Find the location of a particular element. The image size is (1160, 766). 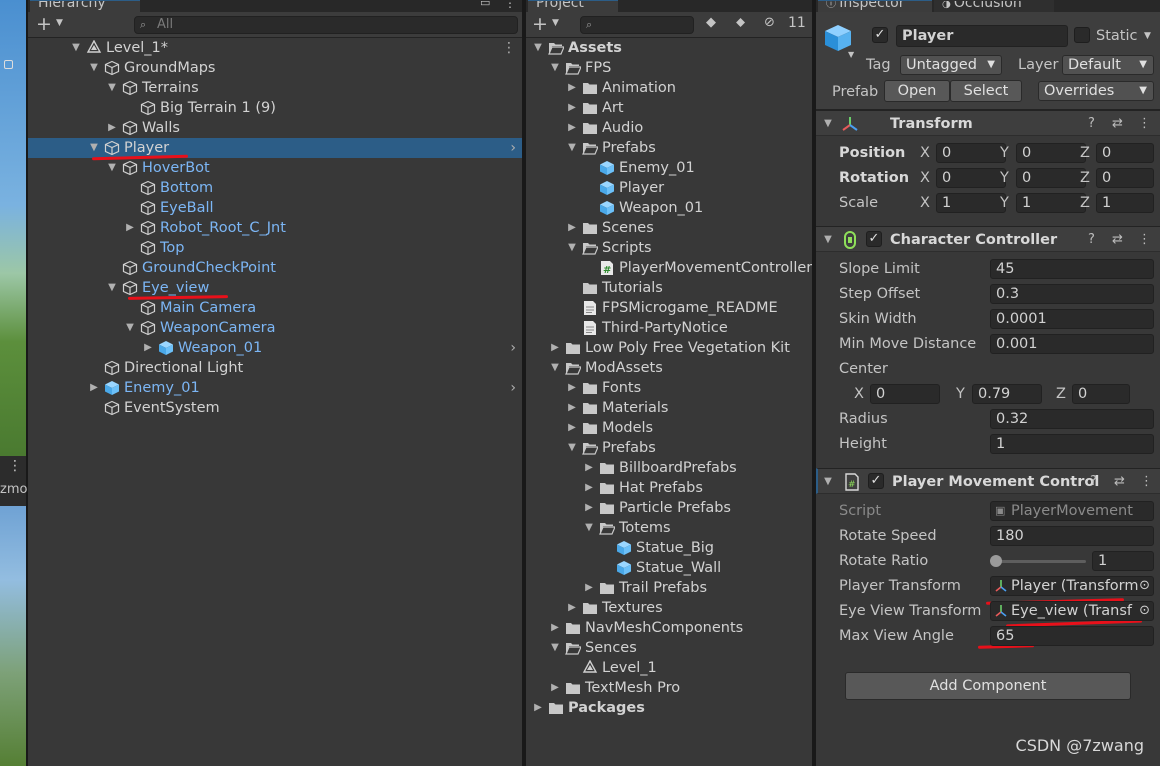

hierarchy-row: Big Terrain 1 (9) is located at coordinates (275, 108).